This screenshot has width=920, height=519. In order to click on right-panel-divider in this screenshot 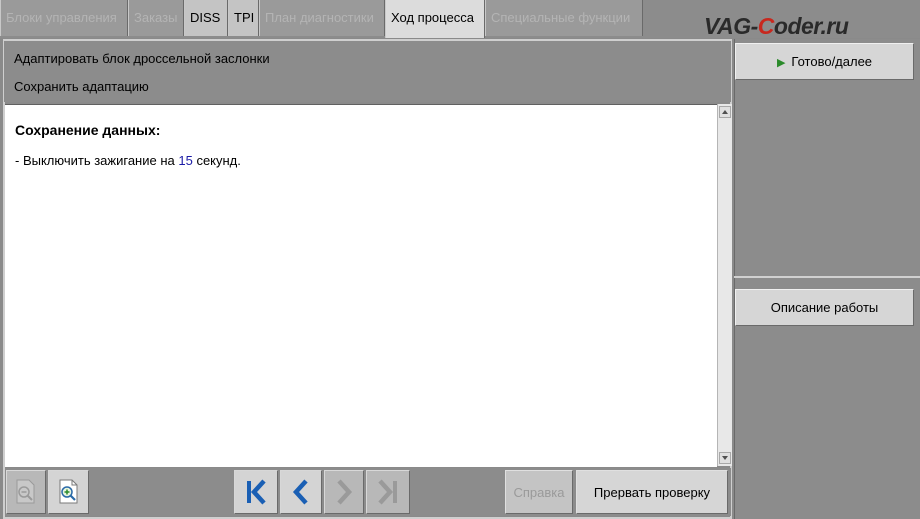, I will do `click(827, 277)`.